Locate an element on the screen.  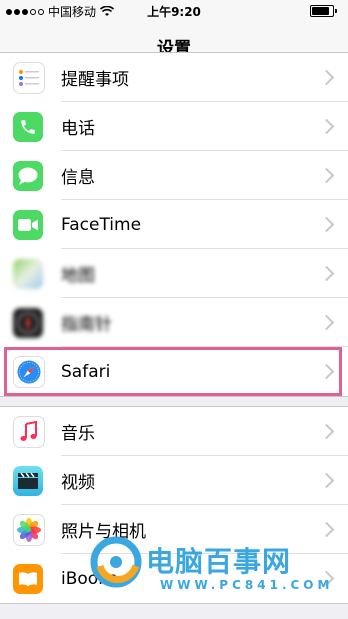
settings-row-compass: 指南针 is located at coordinates (174, 322).